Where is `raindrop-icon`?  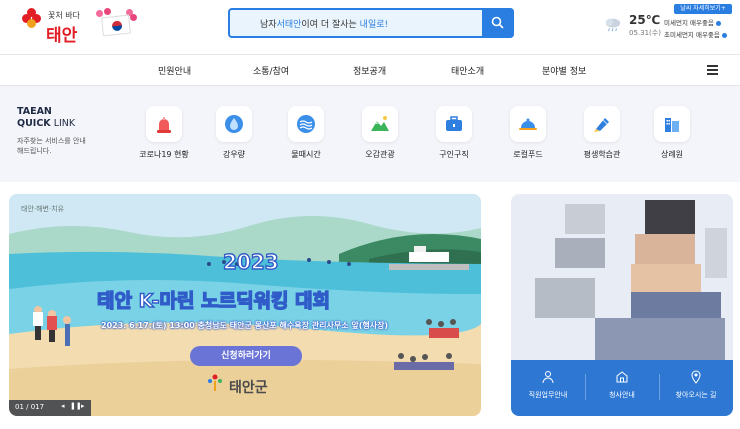 raindrop-icon is located at coordinates (234, 124).